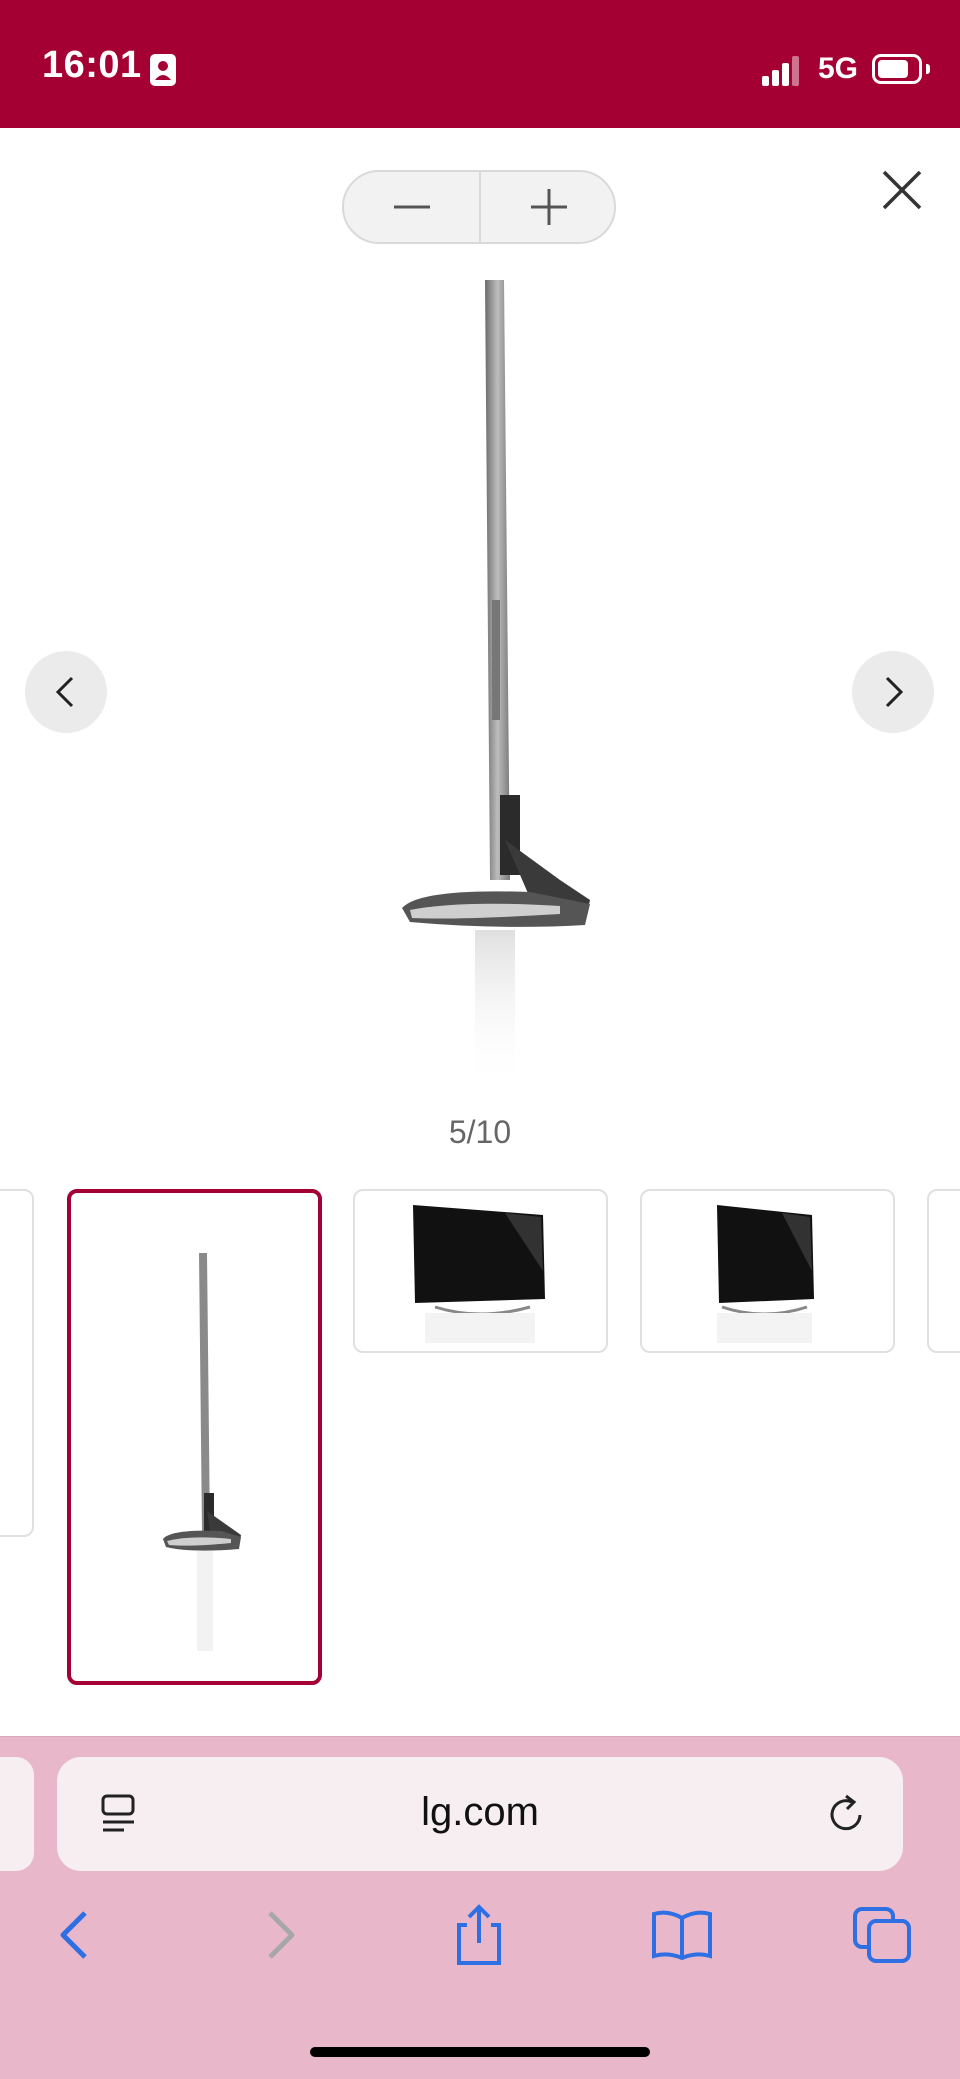  Describe the element at coordinates (846, 1812) in the screenshot. I see `reload-icon` at that location.